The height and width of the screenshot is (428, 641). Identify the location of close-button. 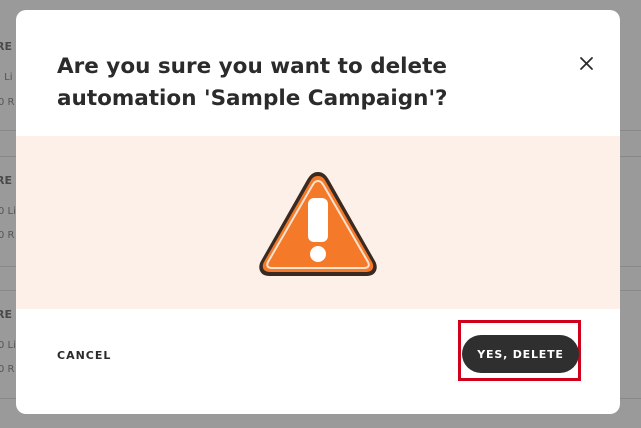
(587, 64).